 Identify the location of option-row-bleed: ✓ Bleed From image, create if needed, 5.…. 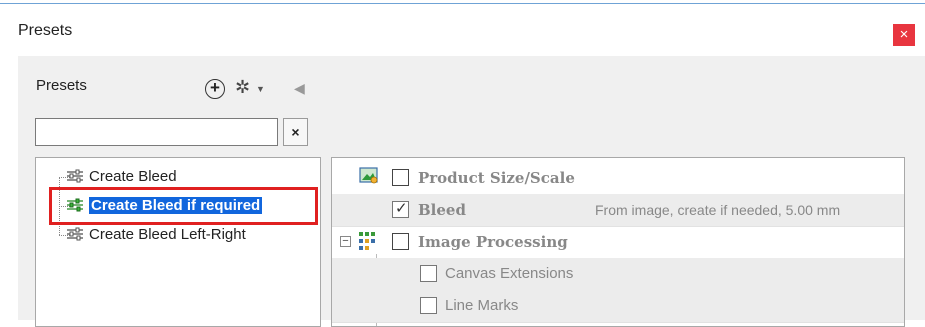
(618, 210).